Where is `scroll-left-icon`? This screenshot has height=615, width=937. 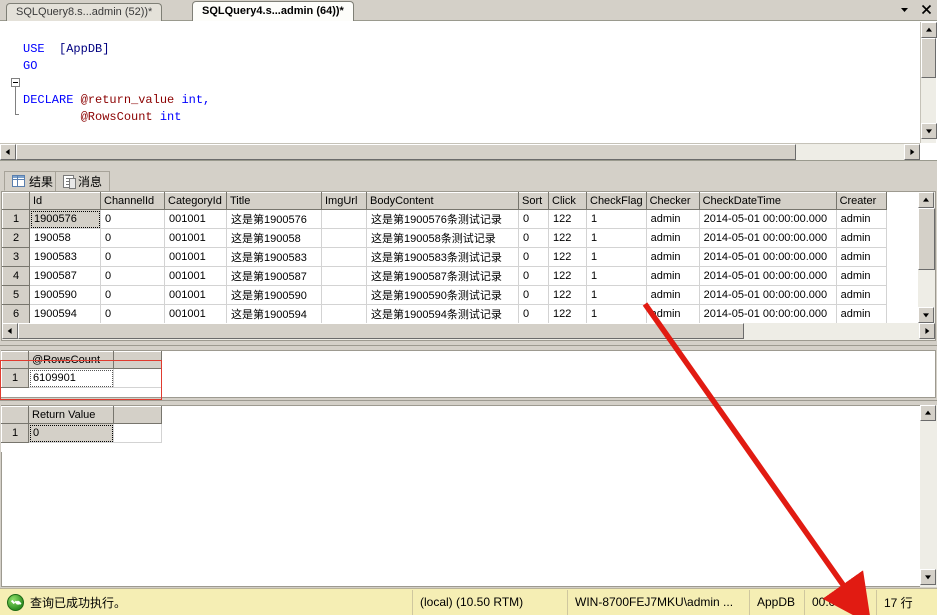
scroll-left-icon is located at coordinates (8, 152).